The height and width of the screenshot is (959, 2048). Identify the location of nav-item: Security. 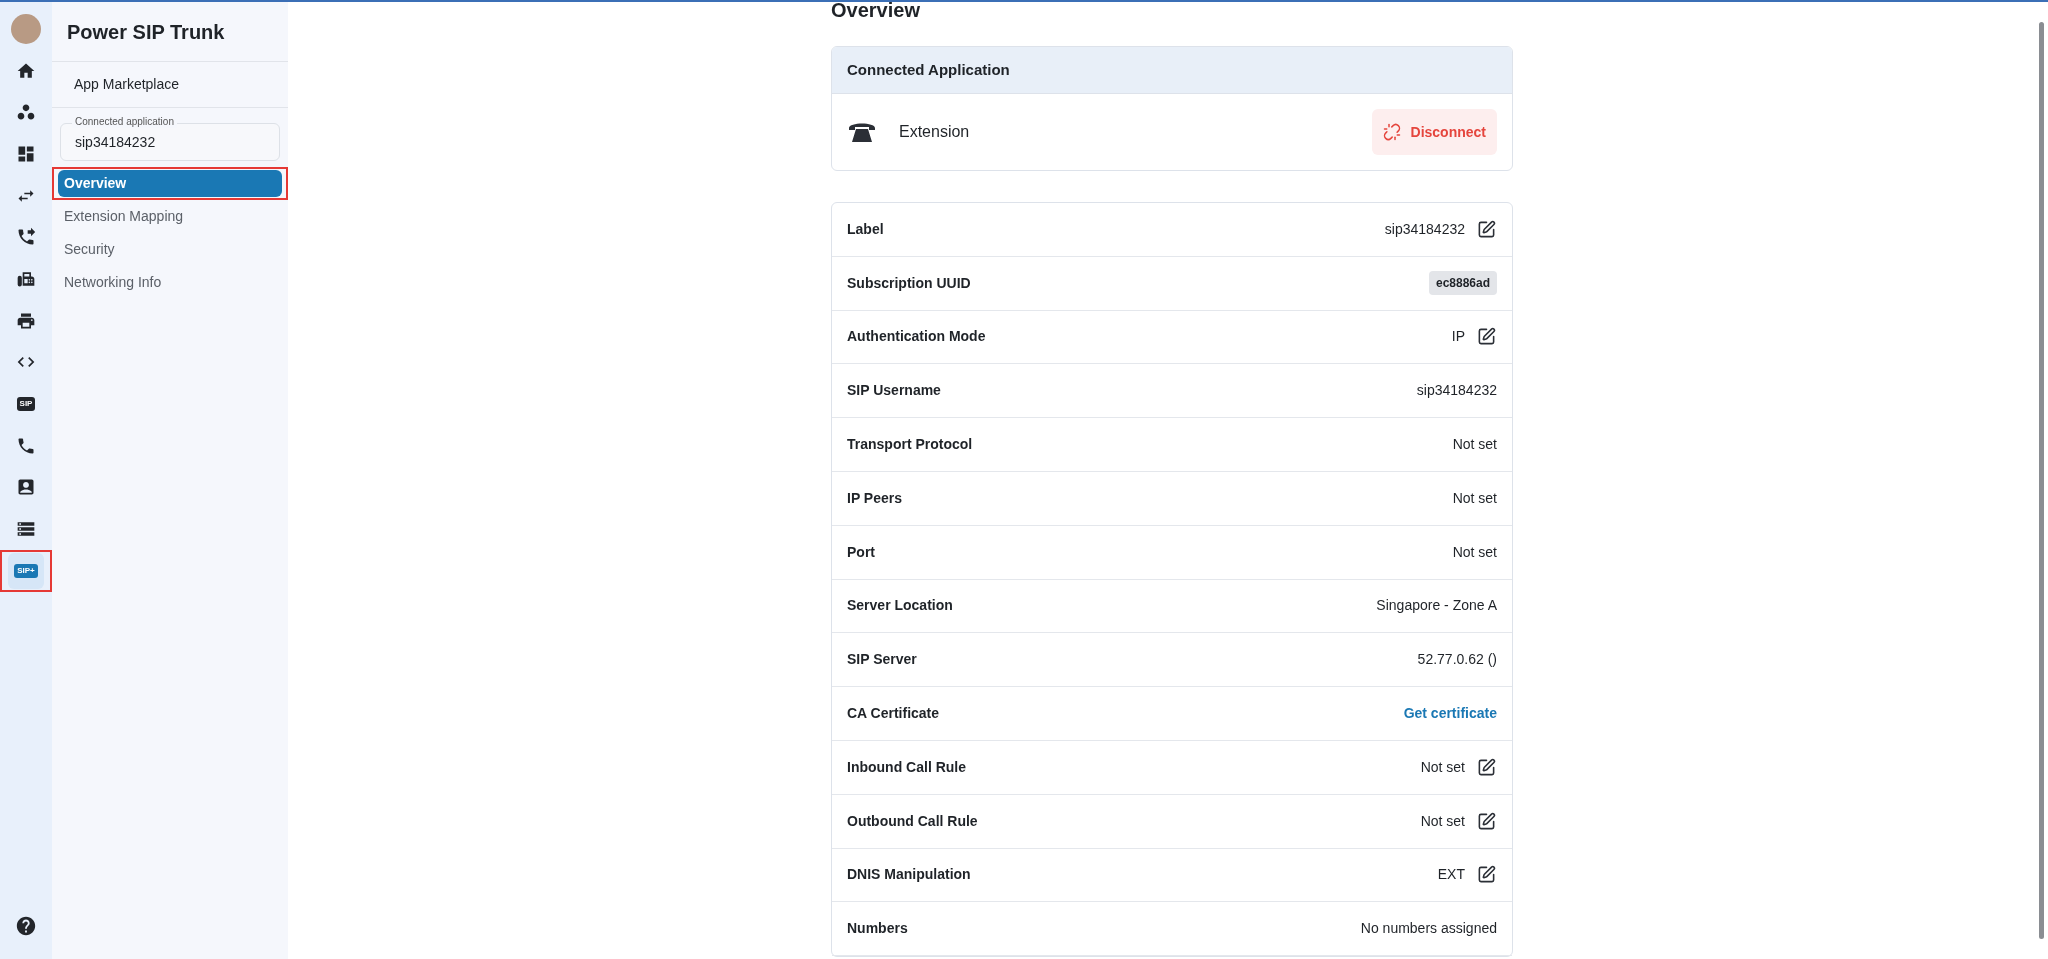
(170, 249).